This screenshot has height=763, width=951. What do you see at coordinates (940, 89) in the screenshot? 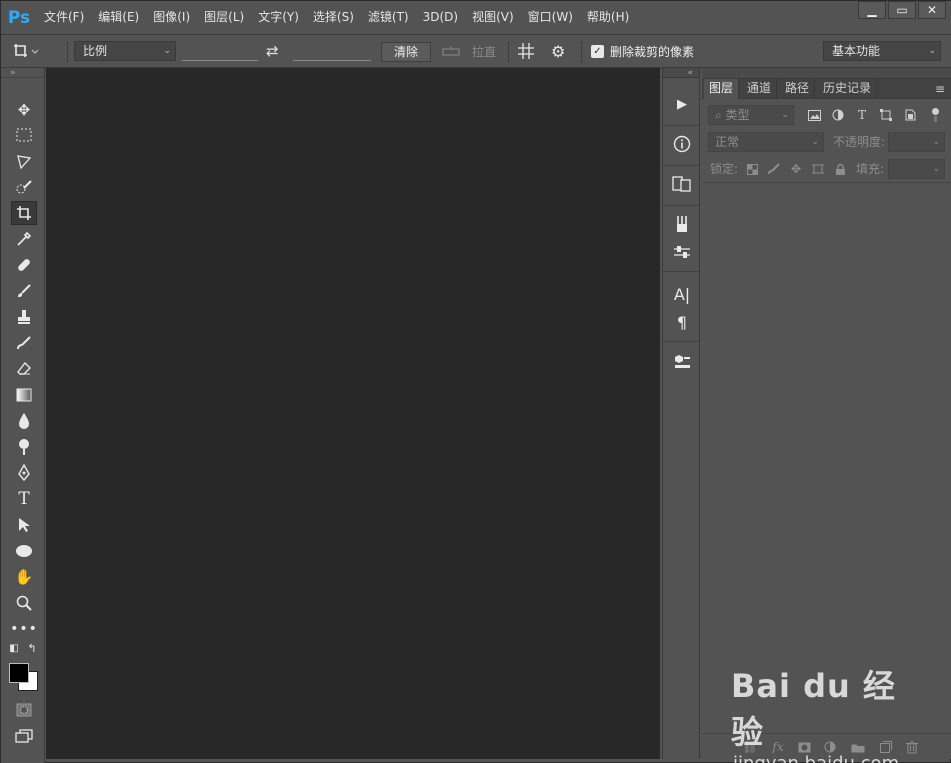
I see `panel-menu-icon: ≡` at bounding box center [940, 89].